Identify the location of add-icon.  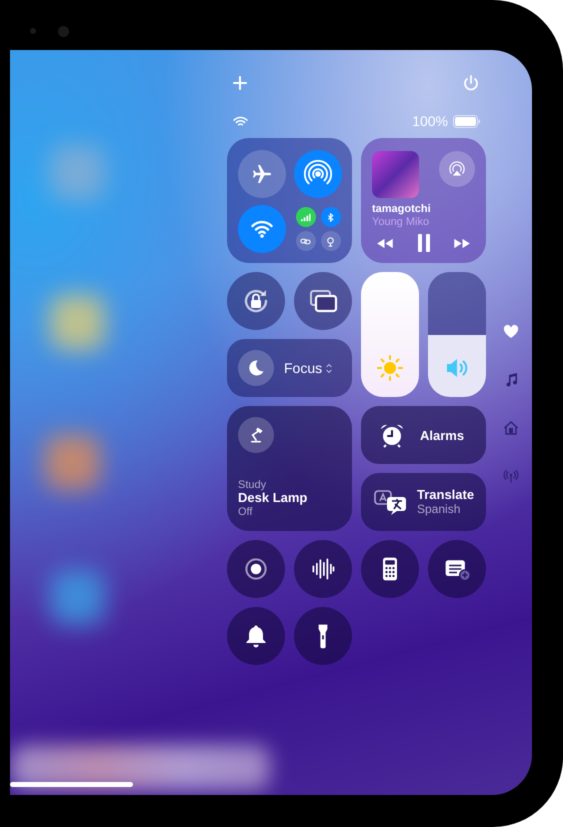
(240, 83).